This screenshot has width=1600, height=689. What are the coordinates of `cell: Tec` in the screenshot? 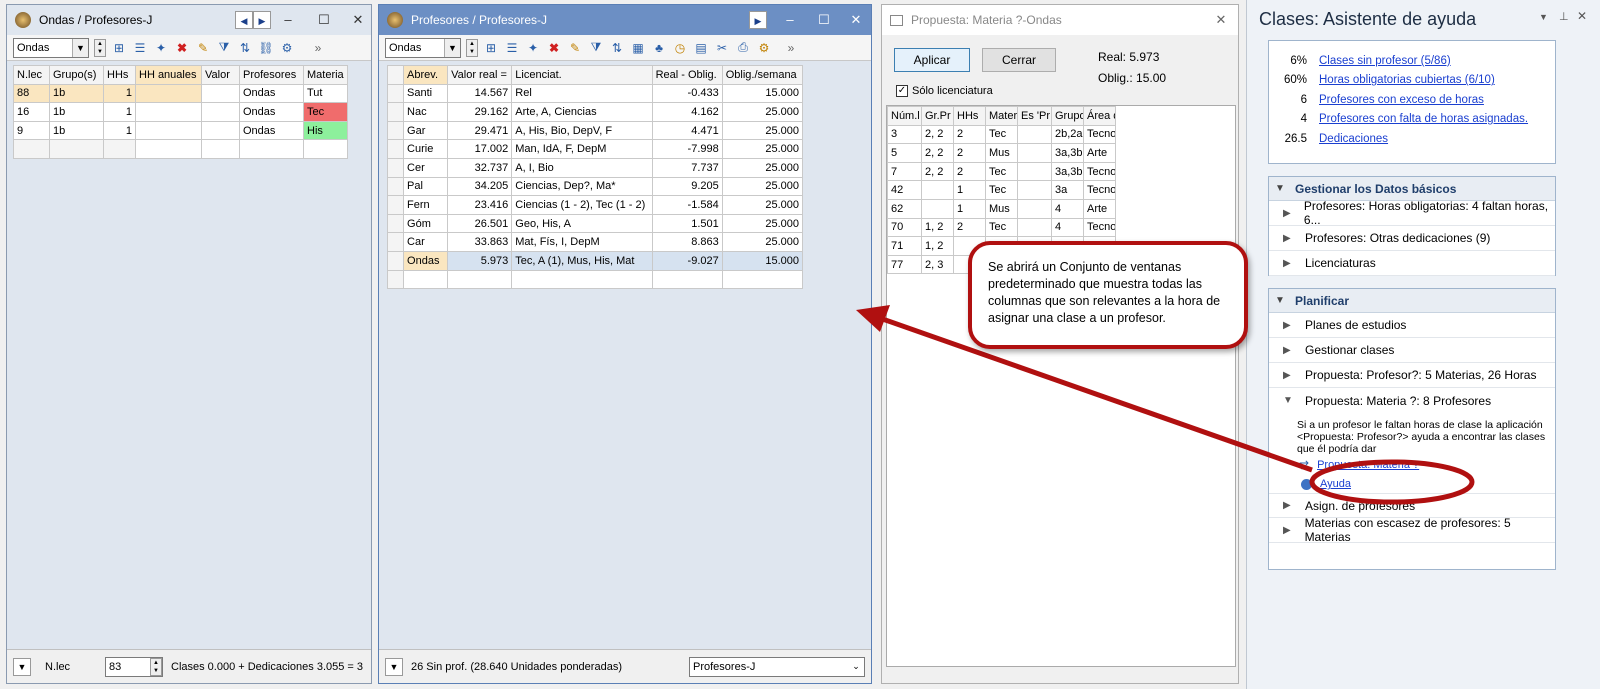 It's located at (1001, 171).